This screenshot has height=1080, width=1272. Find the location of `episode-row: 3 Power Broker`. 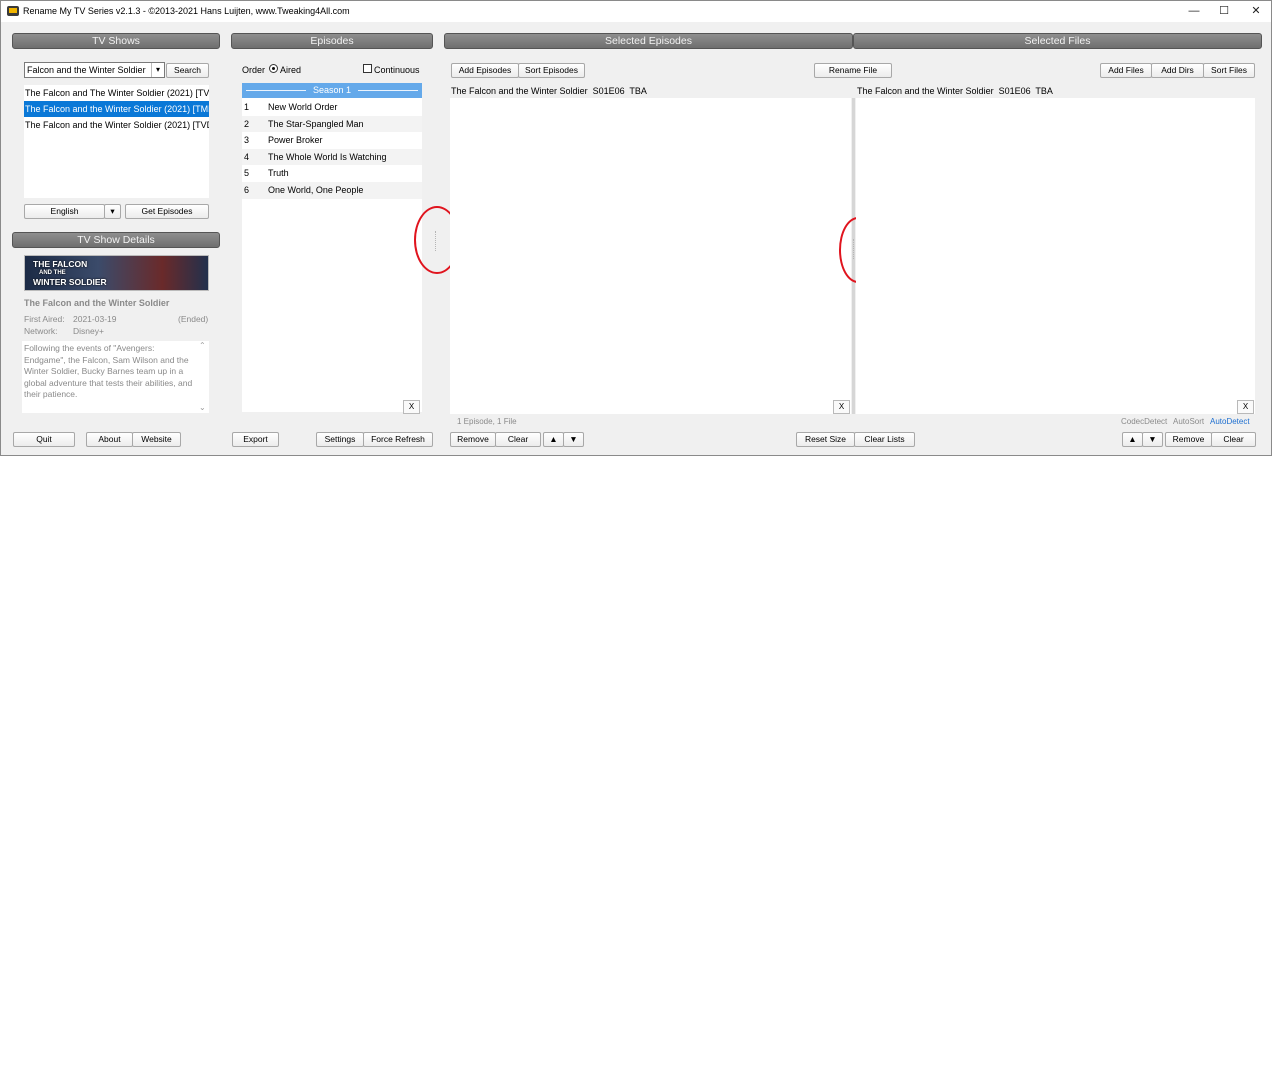

episode-row: 3 Power Broker is located at coordinates (332, 140).